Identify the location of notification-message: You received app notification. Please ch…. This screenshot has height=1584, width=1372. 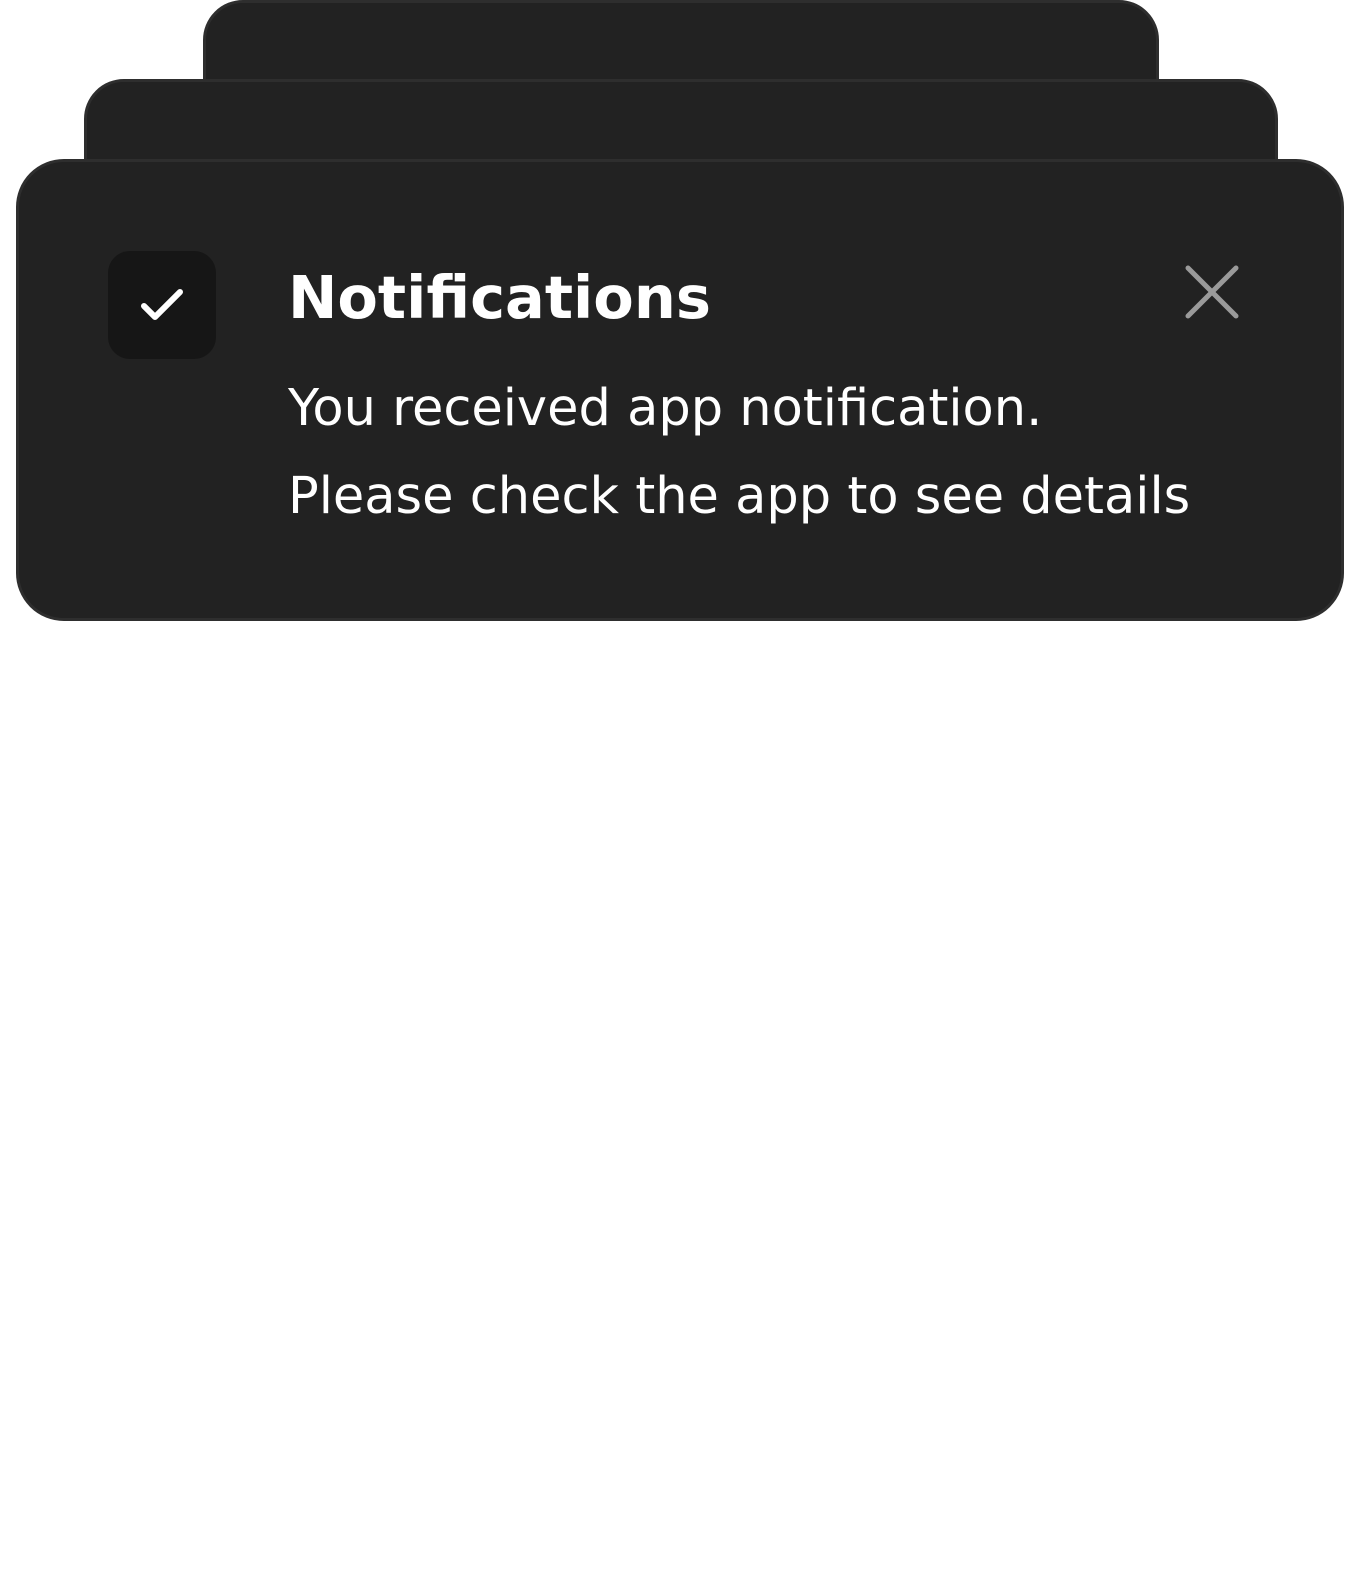
(739, 453).